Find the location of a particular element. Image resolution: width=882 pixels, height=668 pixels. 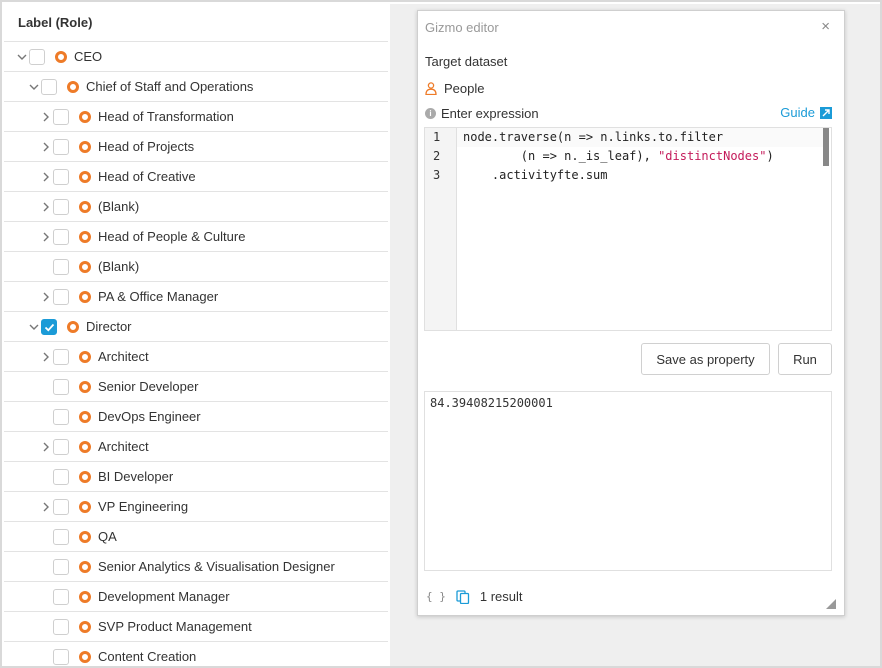

run-button: Run is located at coordinates (805, 359).